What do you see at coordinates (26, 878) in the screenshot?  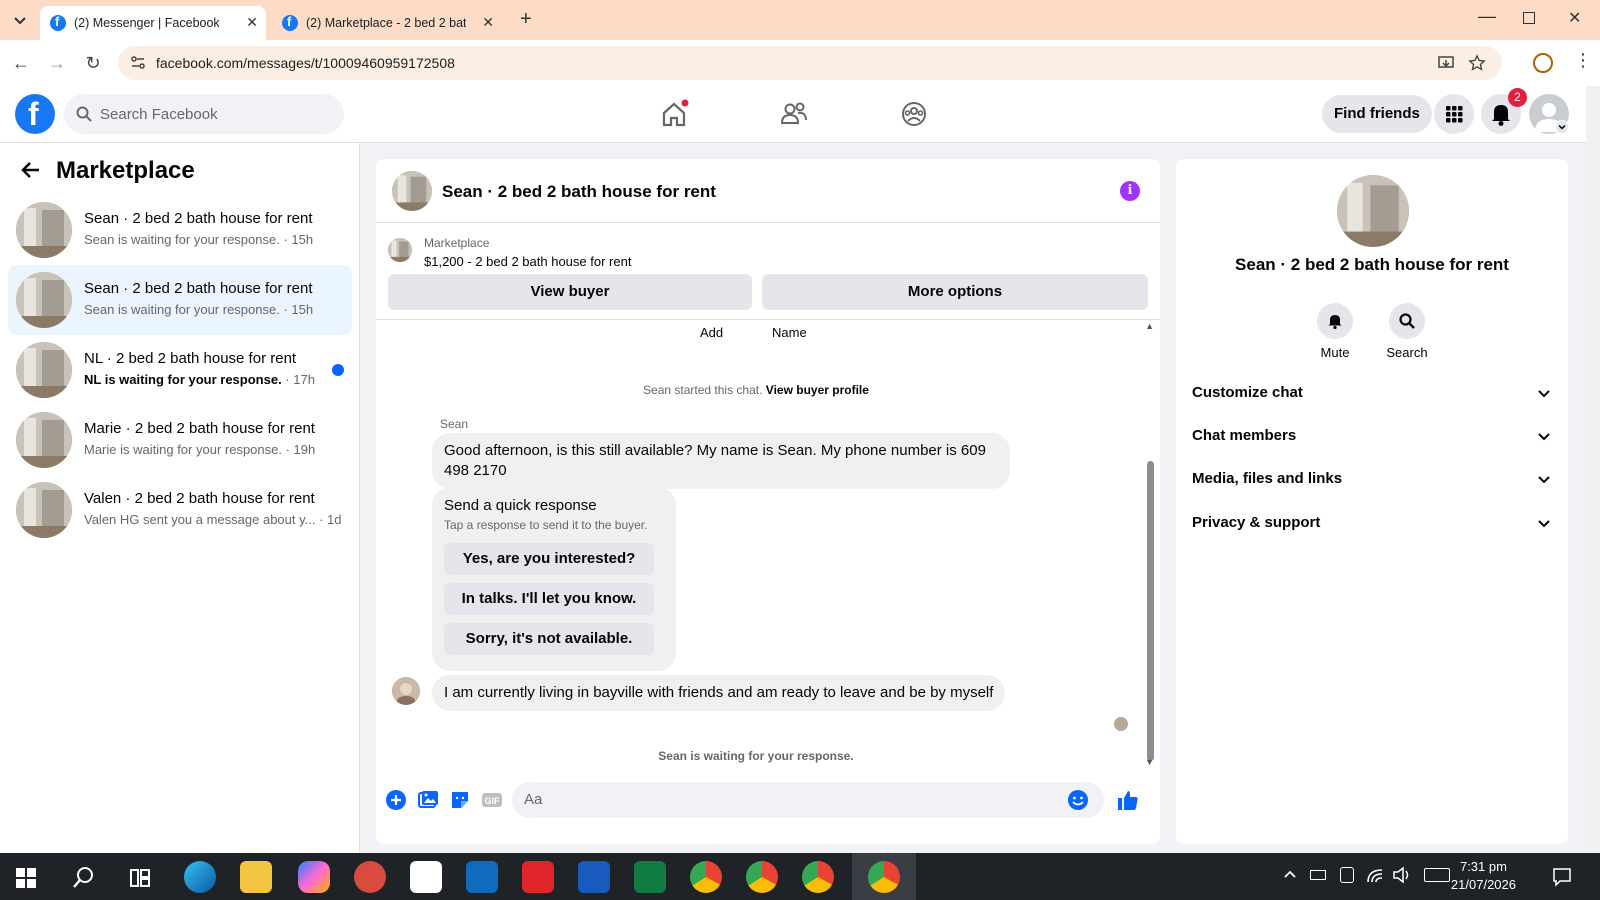 I see `start-button-icon` at bounding box center [26, 878].